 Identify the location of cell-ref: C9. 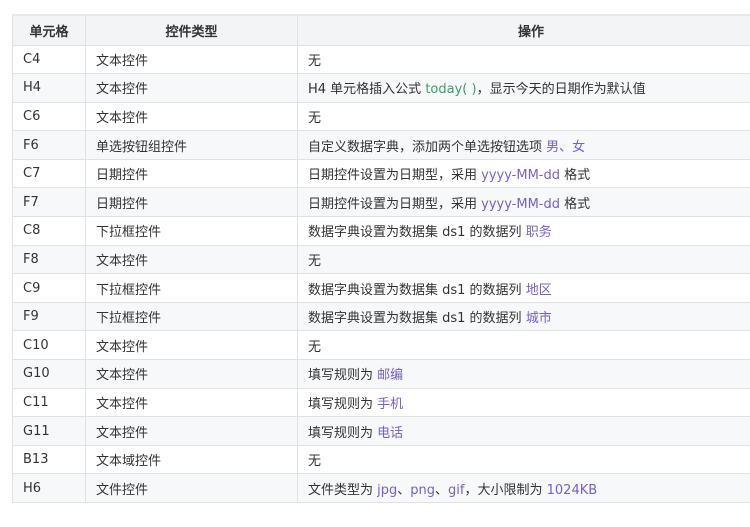
(49, 288).